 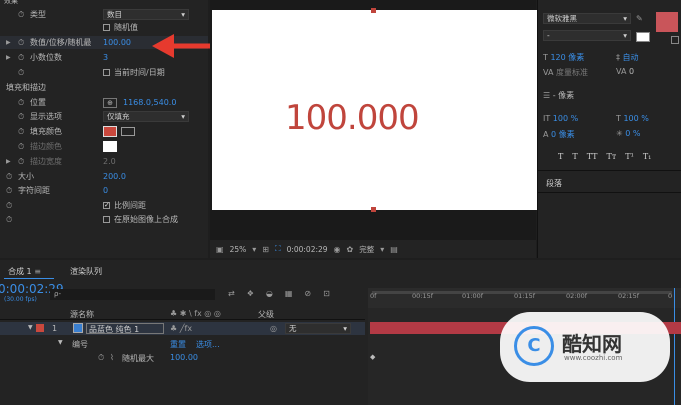 I want to click on layer-row: ▼ 1 品蓝色 纯色 1 ♣ ╱fx ◎ 无 ▾, so click(x=182, y=328).